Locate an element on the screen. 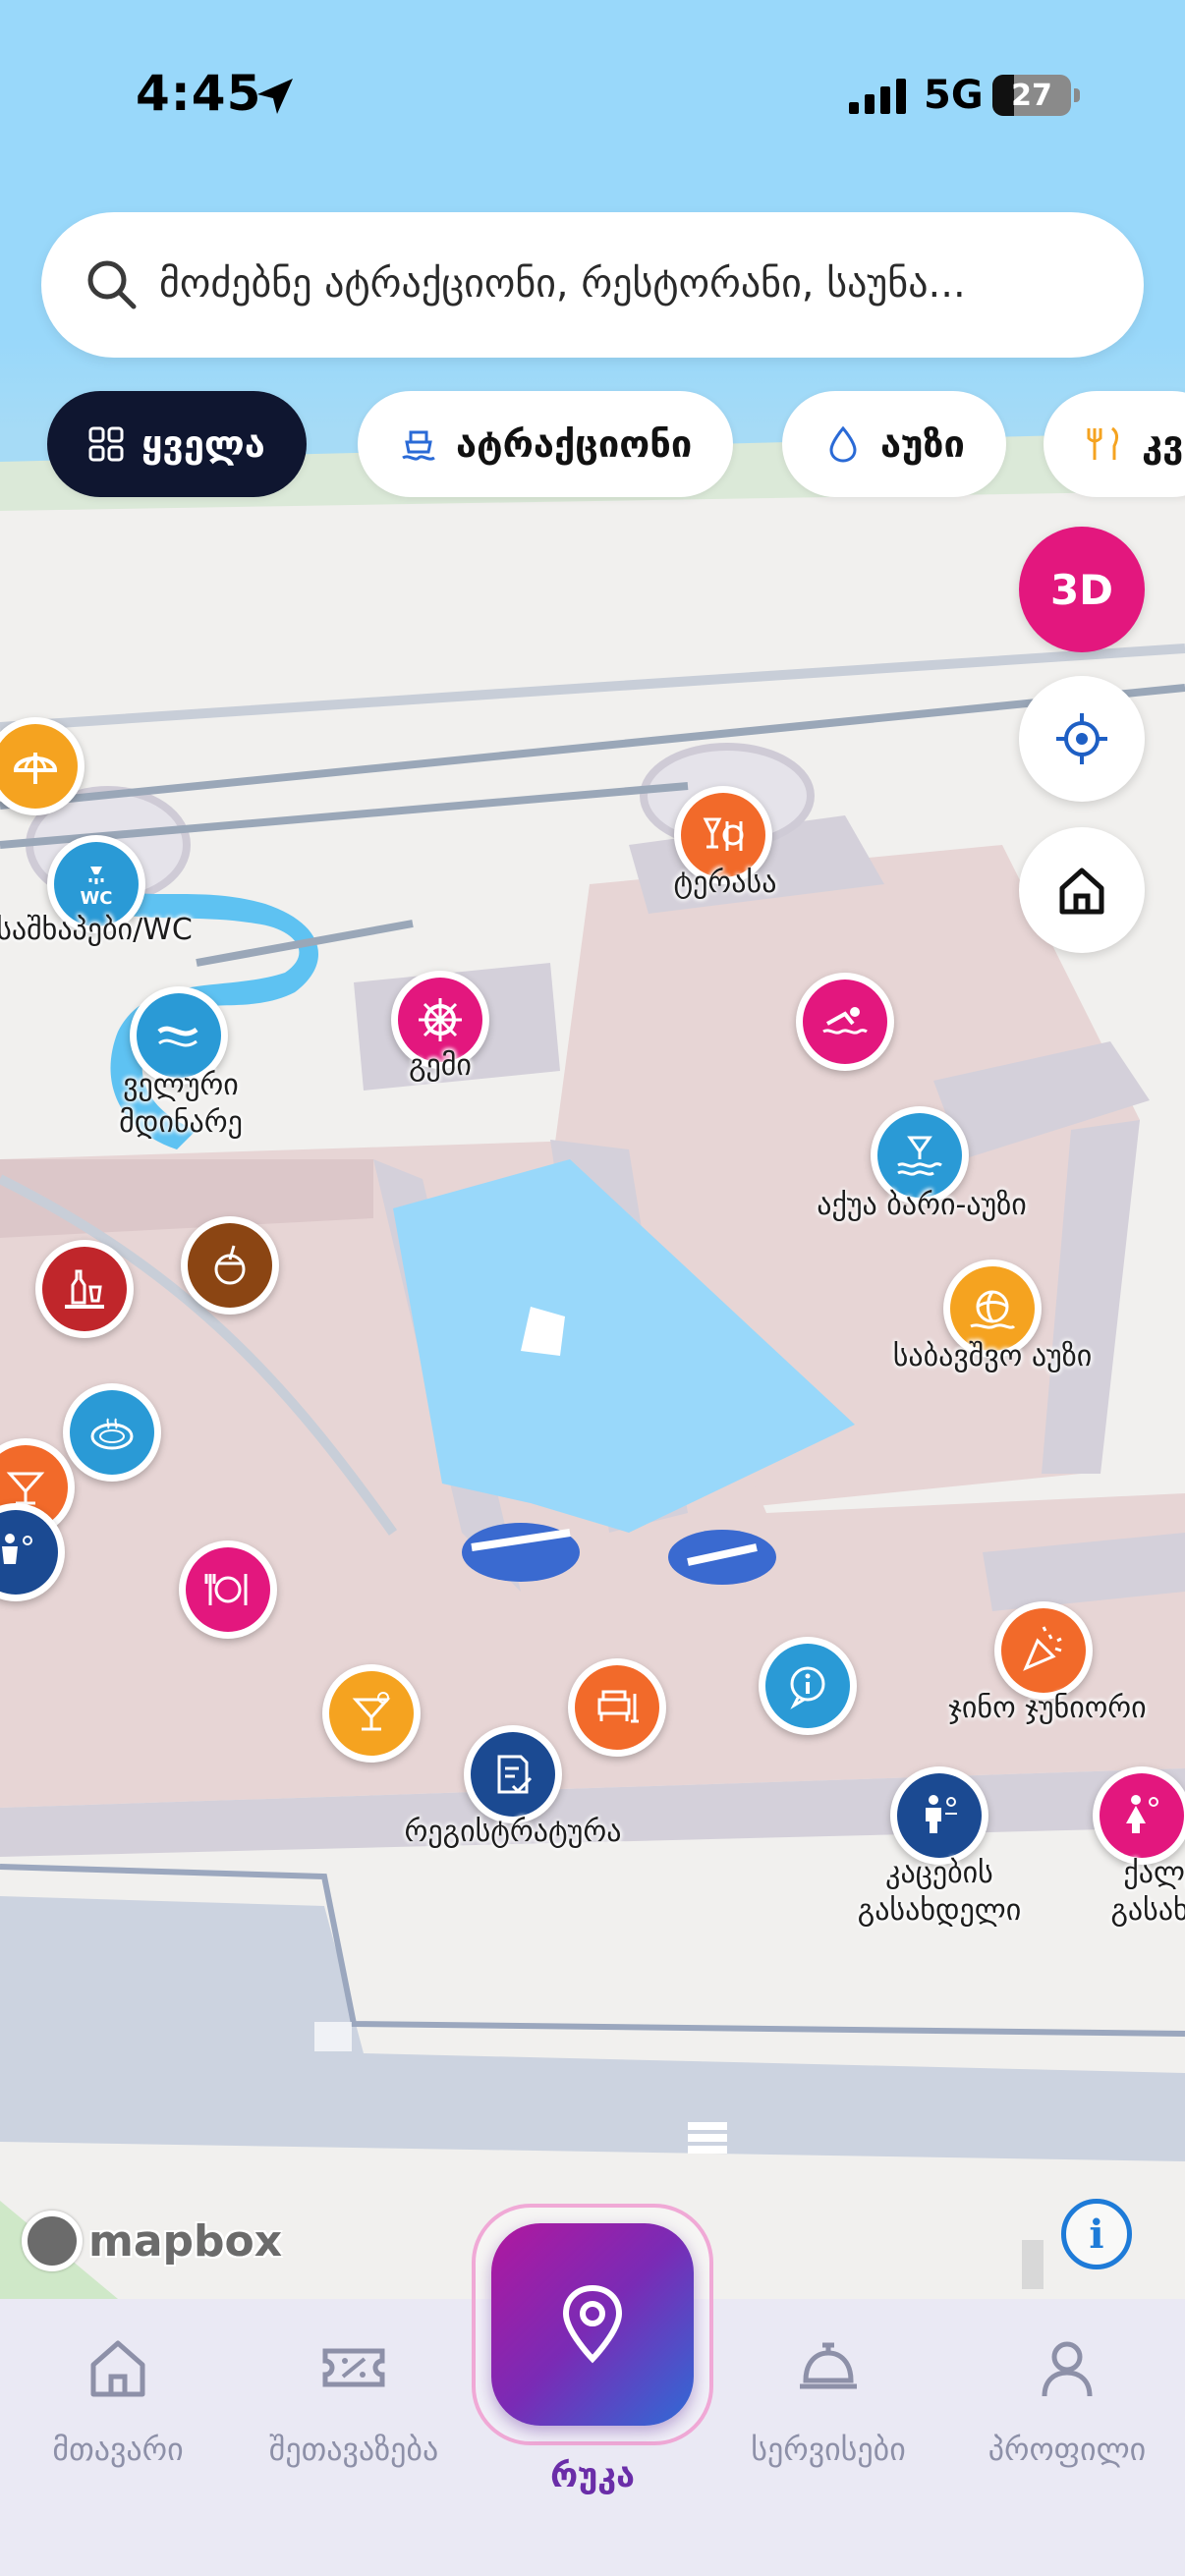 The width and height of the screenshot is (1185, 2576). grid-icon is located at coordinates (106, 444).